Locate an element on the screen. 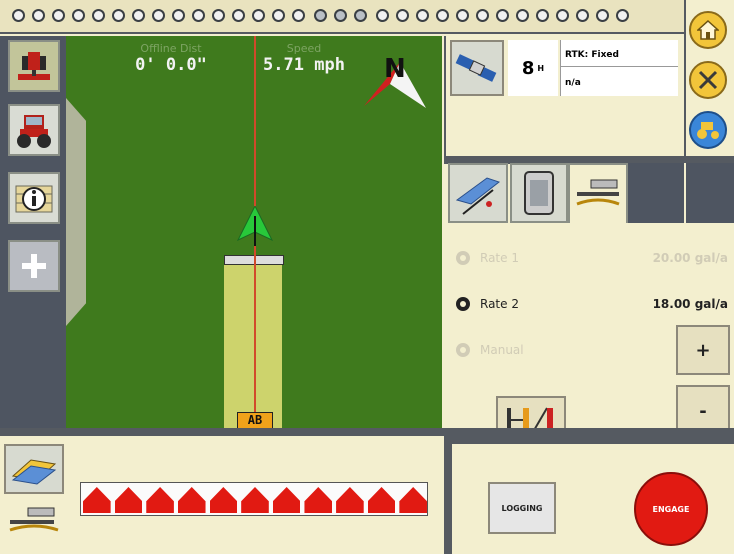 This screenshot has height=554, width=734. tab-guidance is located at coordinates (478, 193).